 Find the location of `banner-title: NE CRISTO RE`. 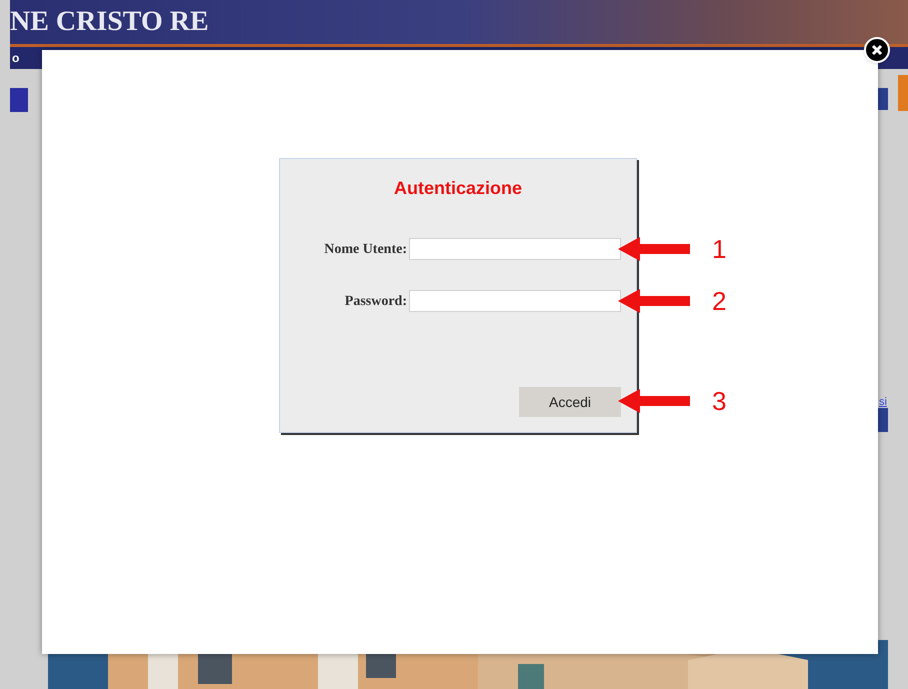

banner-title: NE CRISTO RE is located at coordinates (109, 23).